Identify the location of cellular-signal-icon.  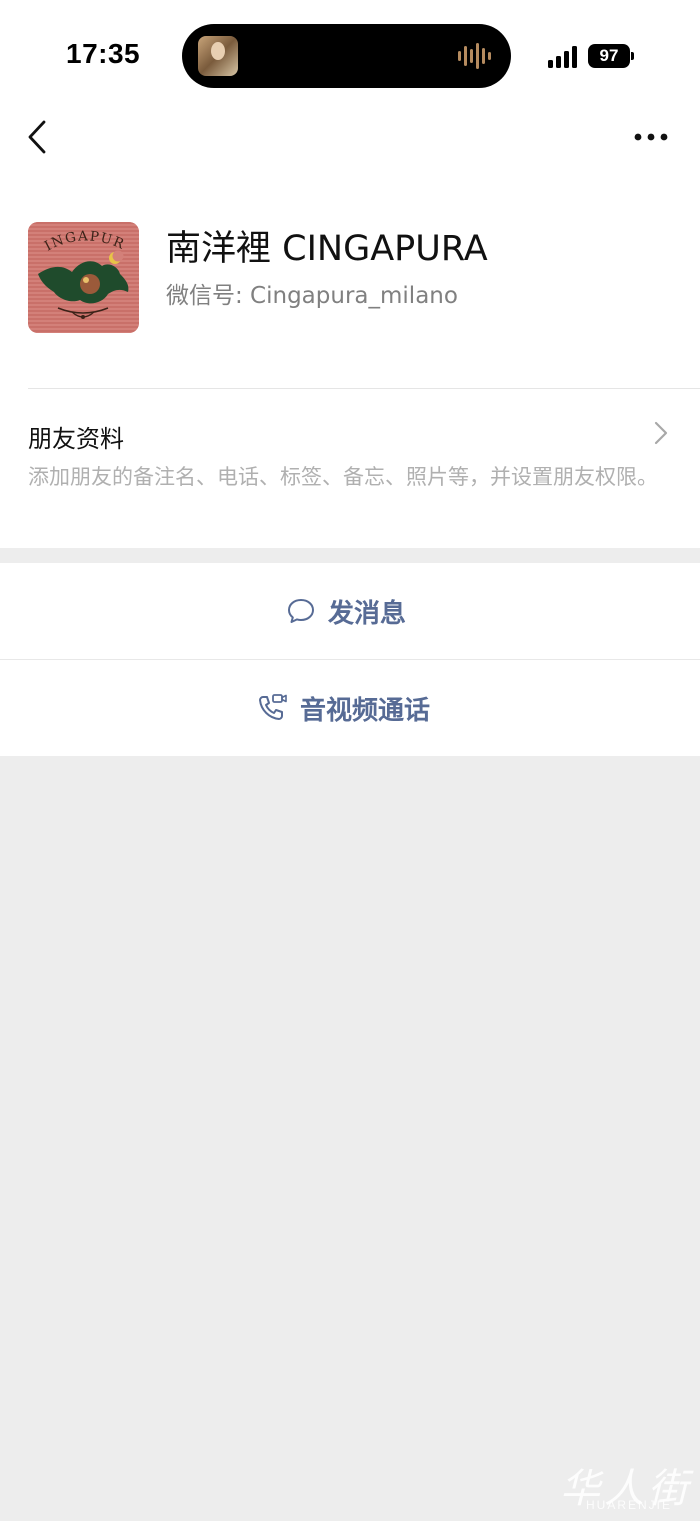
(562, 57).